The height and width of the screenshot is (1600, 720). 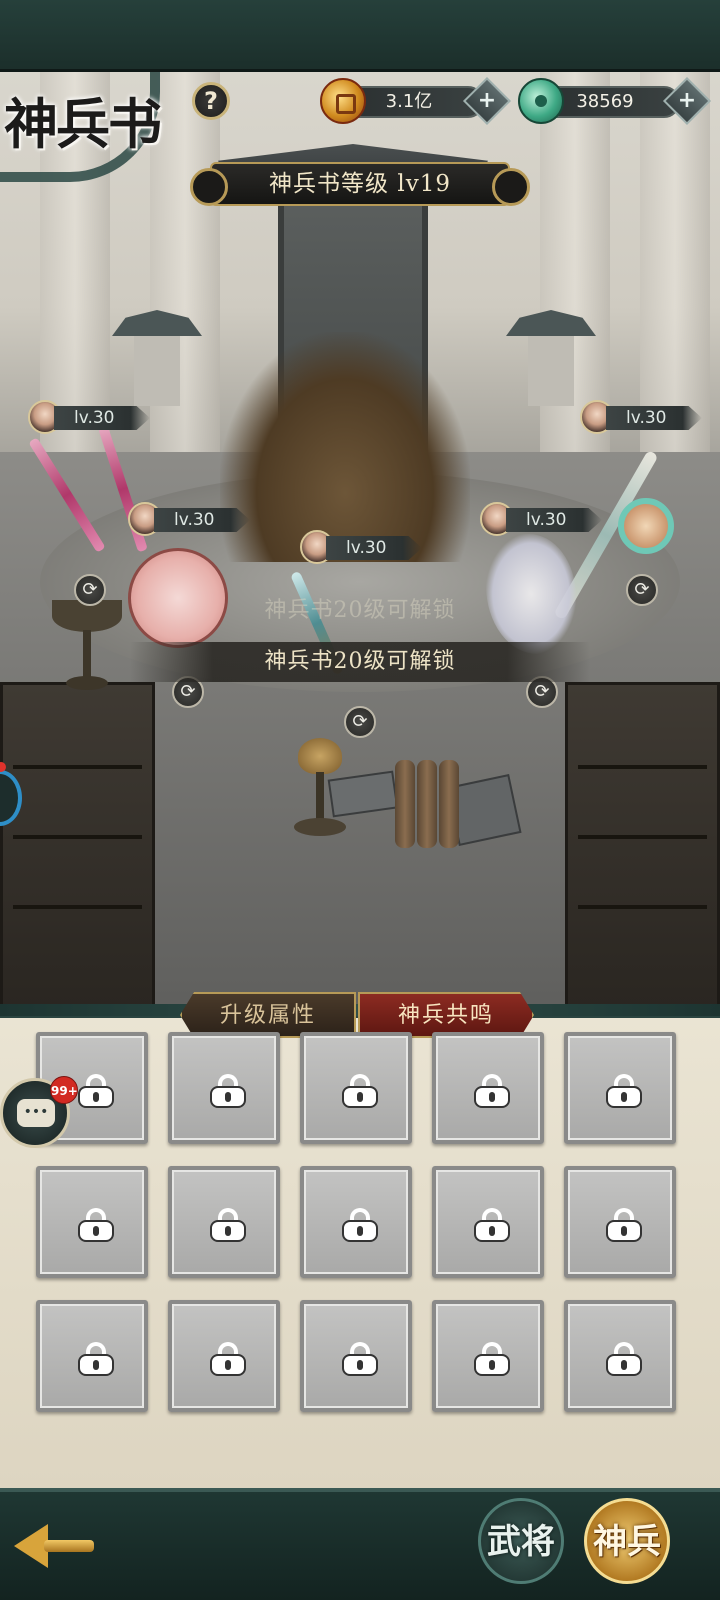 What do you see at coordinates (551, 350) in the screenshot?
I see `pagoda-right` at bounding box center [551, 350].